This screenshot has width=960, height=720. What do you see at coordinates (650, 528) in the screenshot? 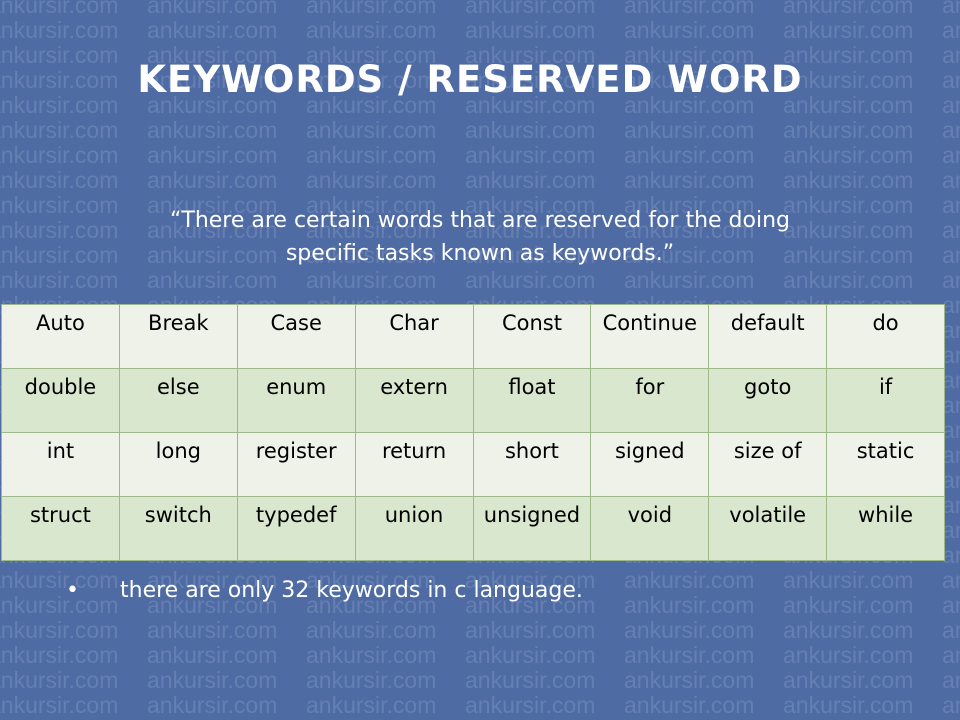
I see `keyword-cell: void` at bounding box center [650, 528].